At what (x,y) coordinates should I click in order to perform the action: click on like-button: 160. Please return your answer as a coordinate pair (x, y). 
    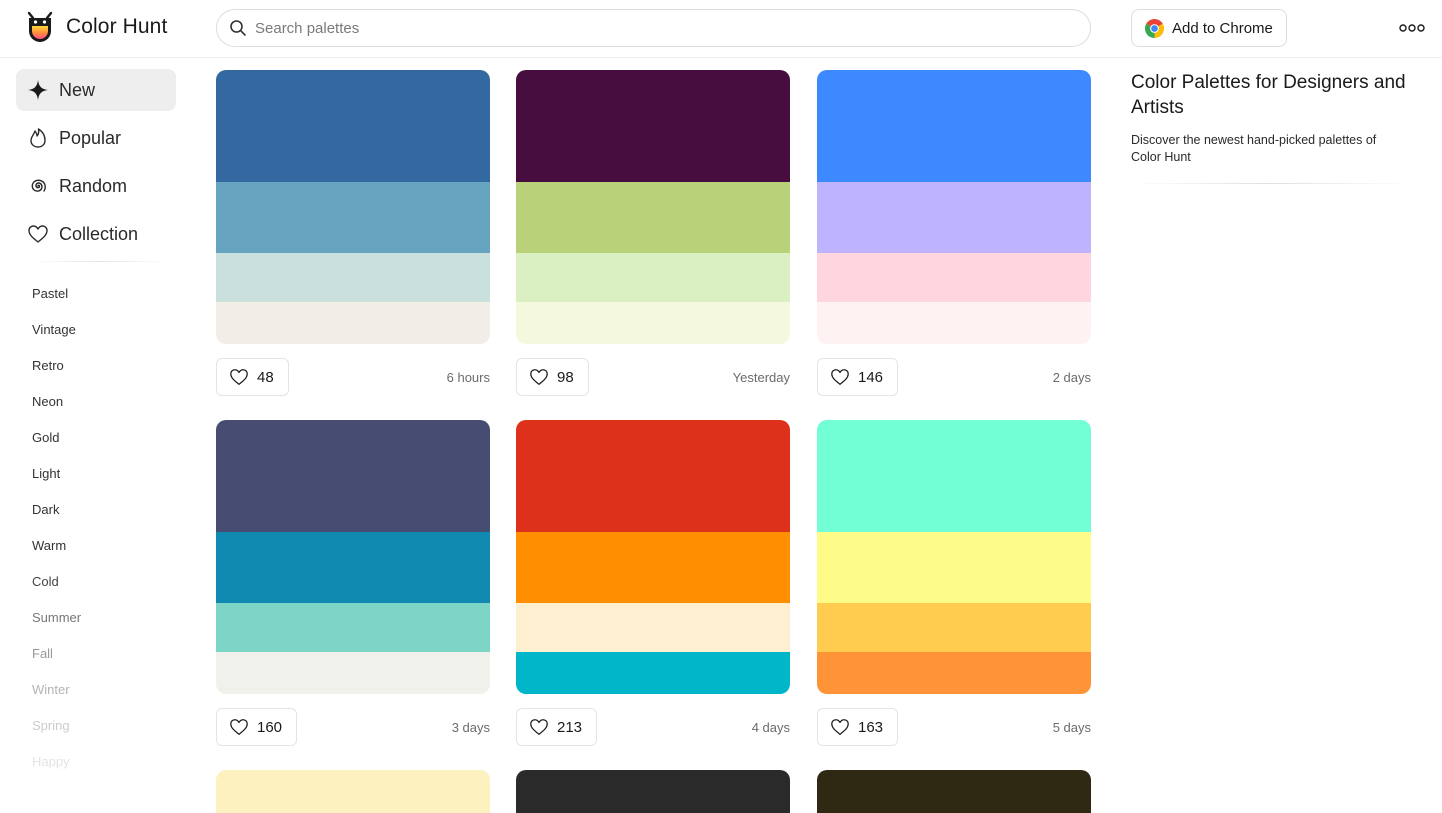
    Looking at the image, I should click on (257, 727).